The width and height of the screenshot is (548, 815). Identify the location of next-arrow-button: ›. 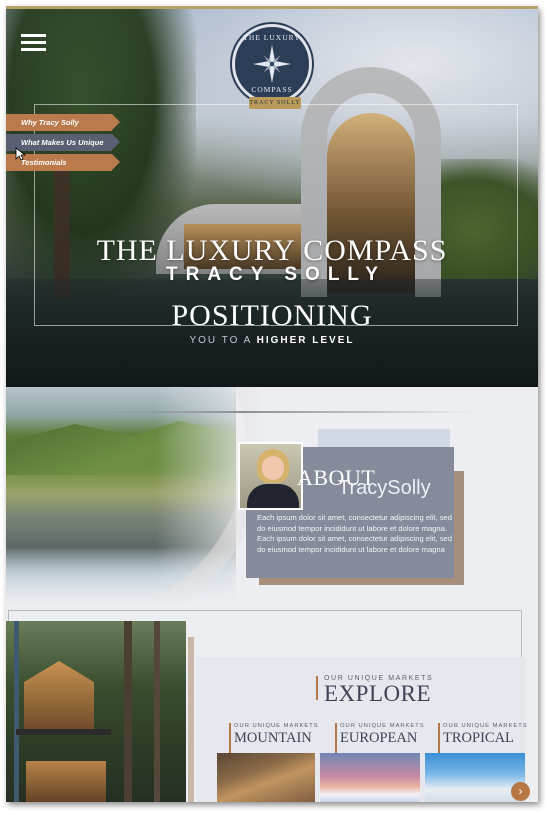
(520, 791).